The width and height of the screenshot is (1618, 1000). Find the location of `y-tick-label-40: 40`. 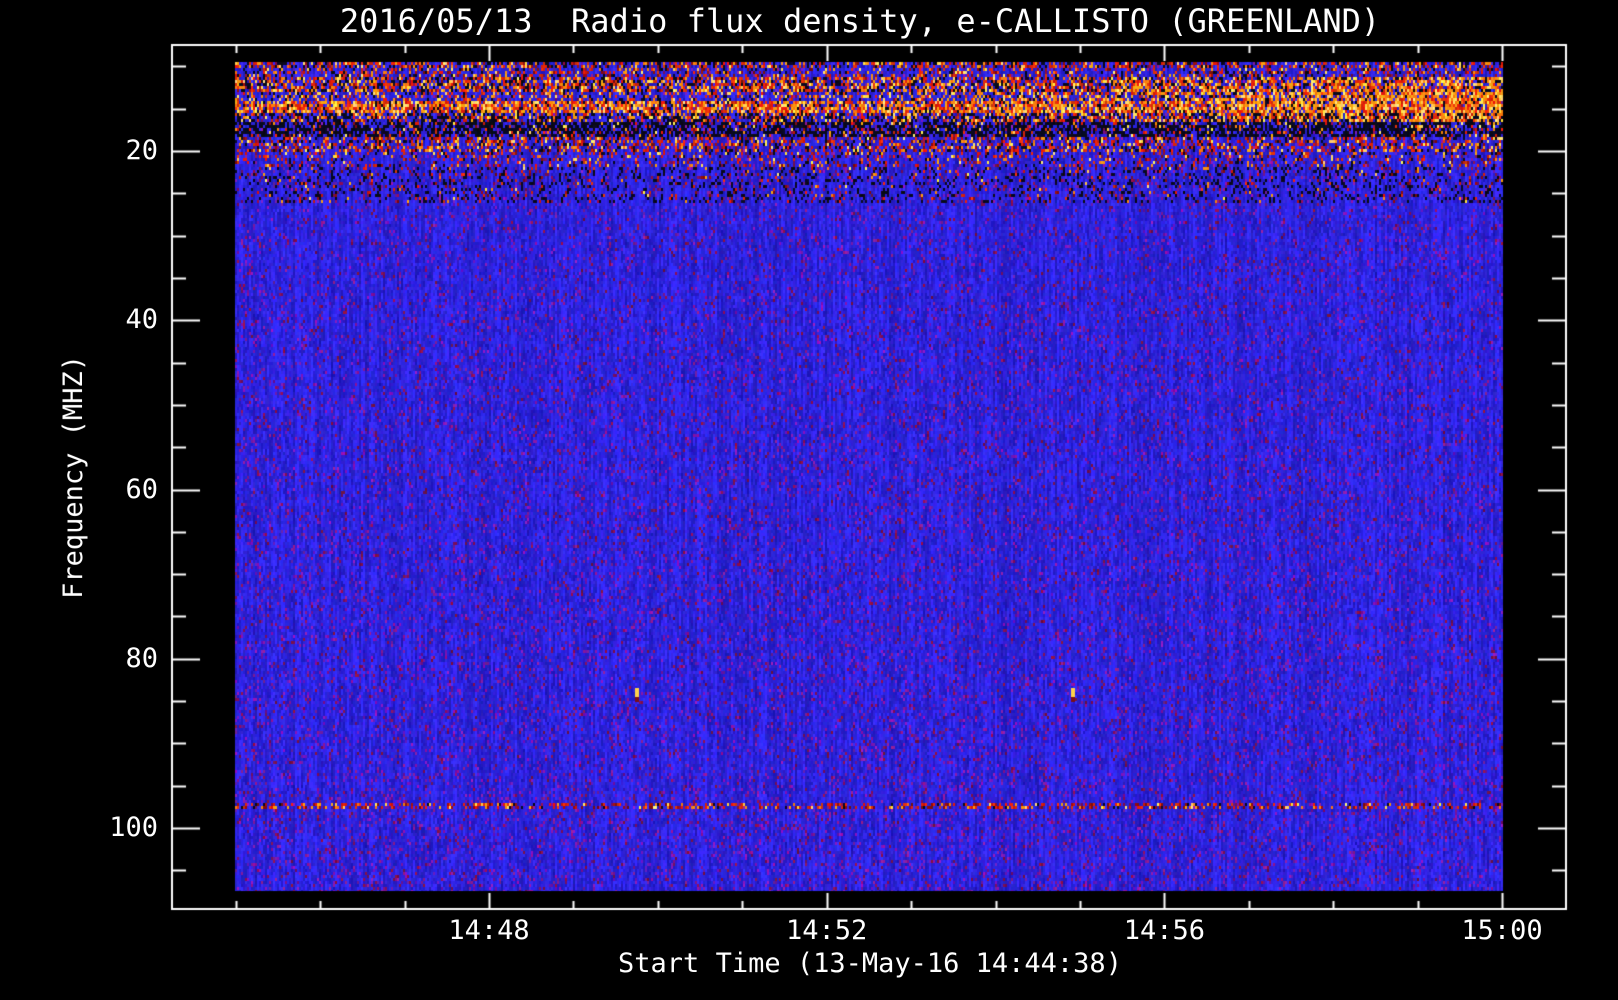

y-tick-label-40: 40 is located at coordinates (141, 320).